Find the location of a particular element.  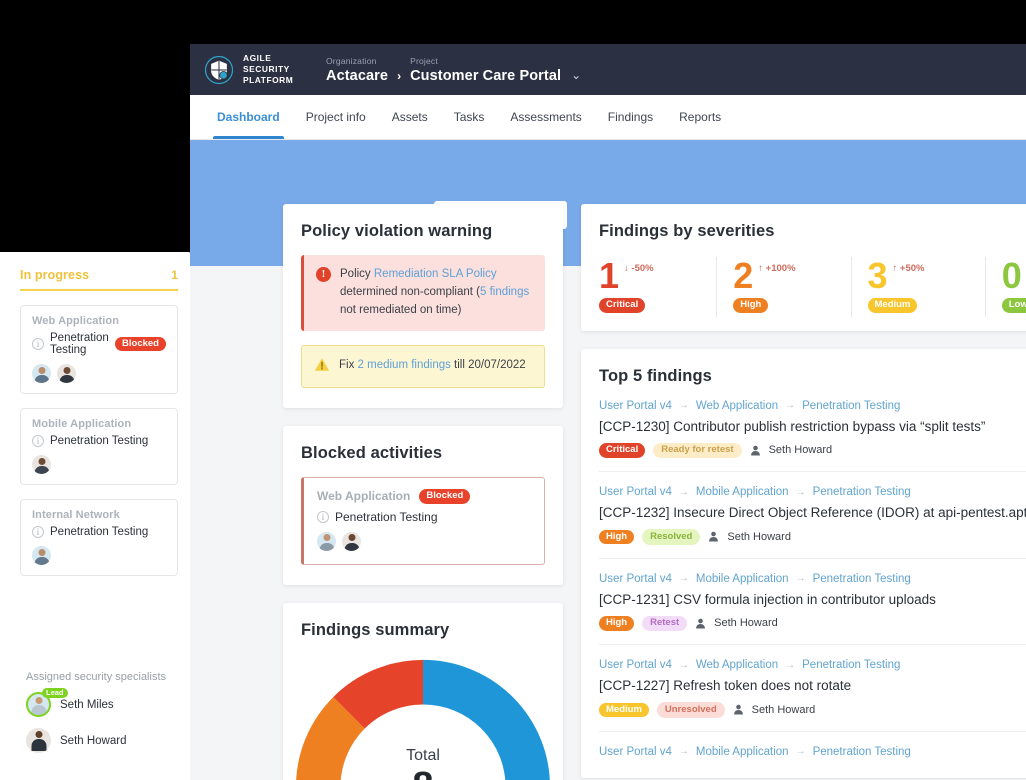

findings-donut-wrap: Total 8 findings is located at coordinates (423, 718).